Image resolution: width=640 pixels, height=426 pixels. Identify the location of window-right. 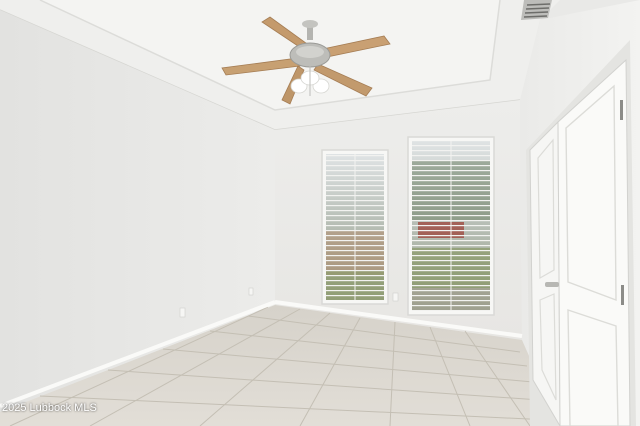
(451, 226).